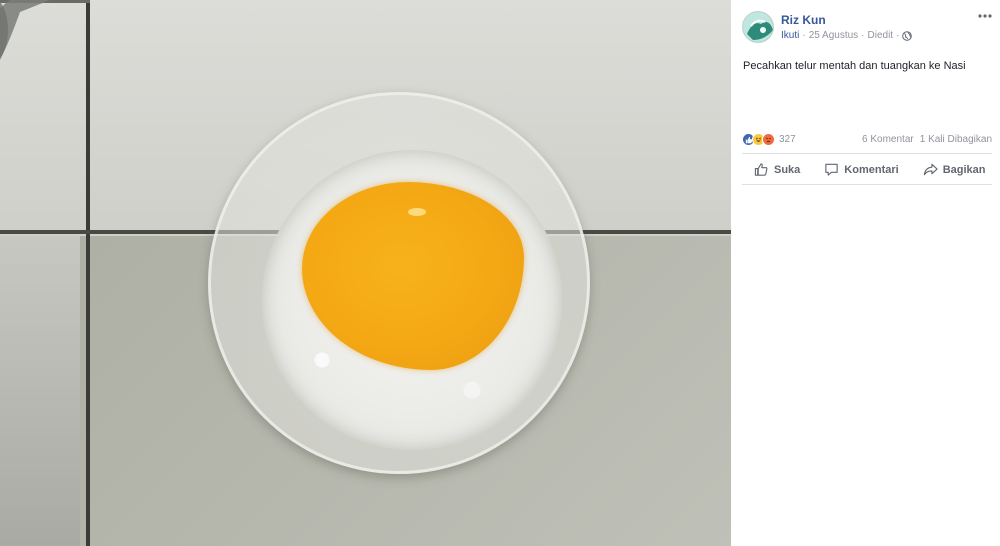 The image size is (1000, 546). Describe the element at coordinates (871, 169) in the screenshot. I see `comment-label: Komentari` at that location.